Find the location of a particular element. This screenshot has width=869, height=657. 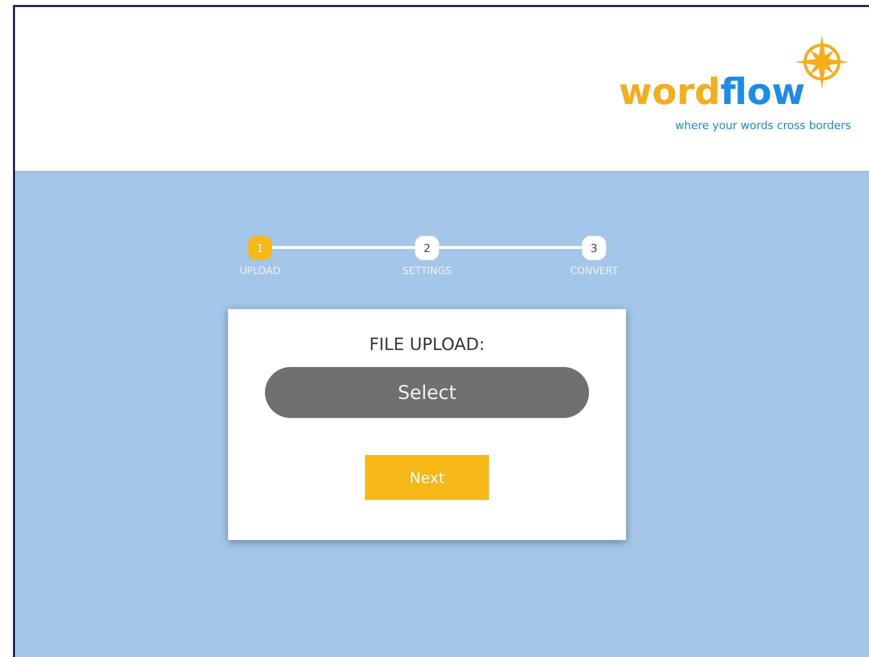

step-label: SETTINGS is located at coordinates (427, 271).